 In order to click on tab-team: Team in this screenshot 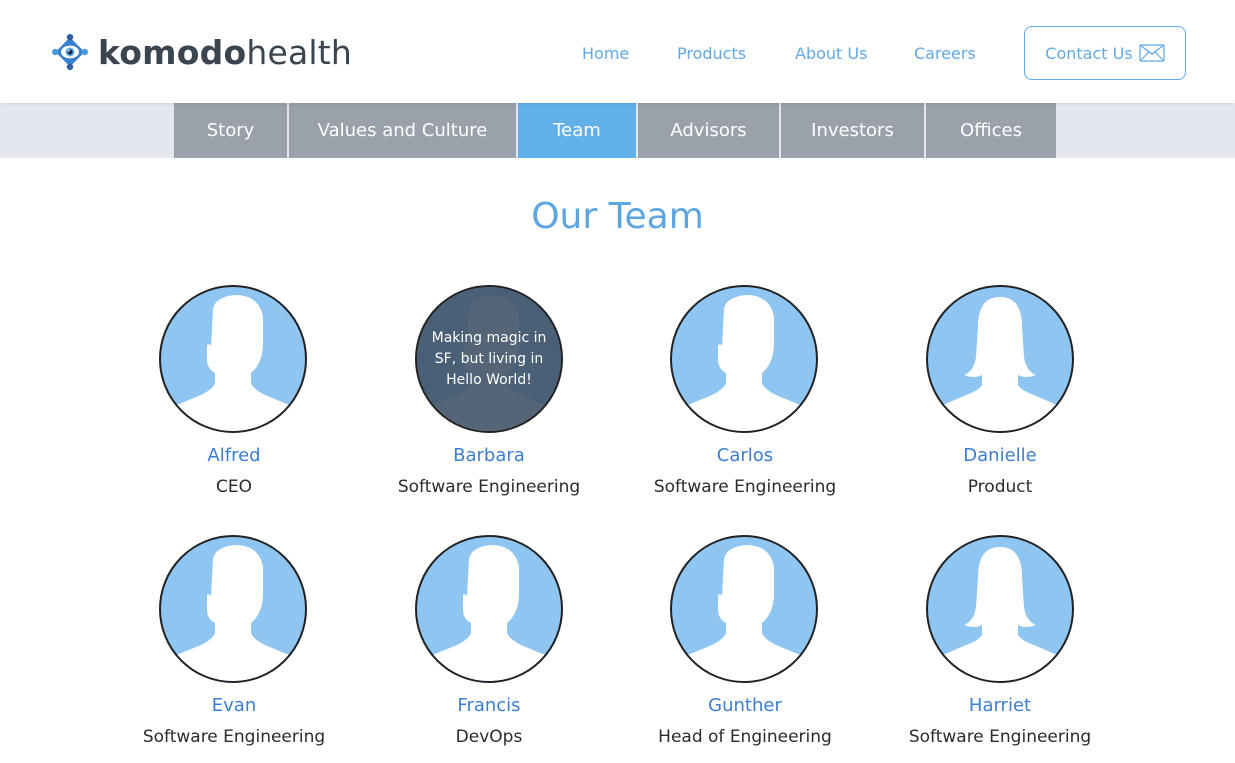, I will do `click(577, 130)`.